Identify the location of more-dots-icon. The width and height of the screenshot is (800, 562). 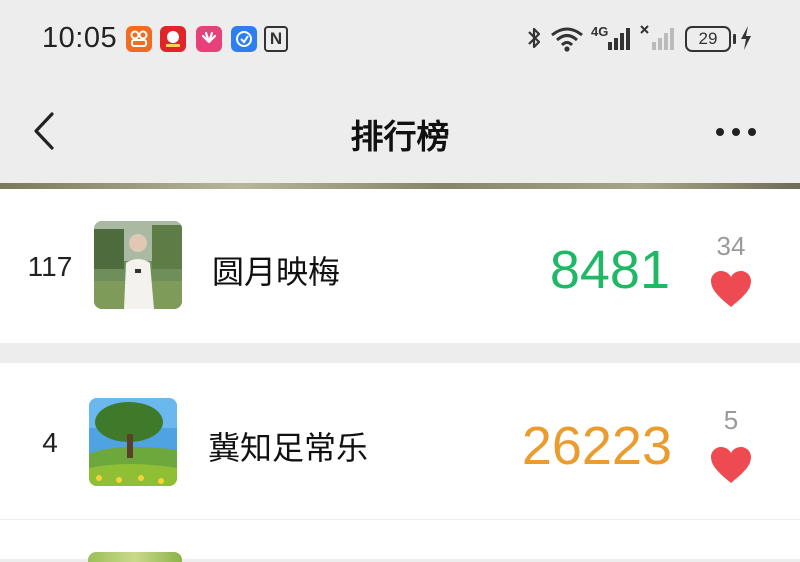
(736, 132).